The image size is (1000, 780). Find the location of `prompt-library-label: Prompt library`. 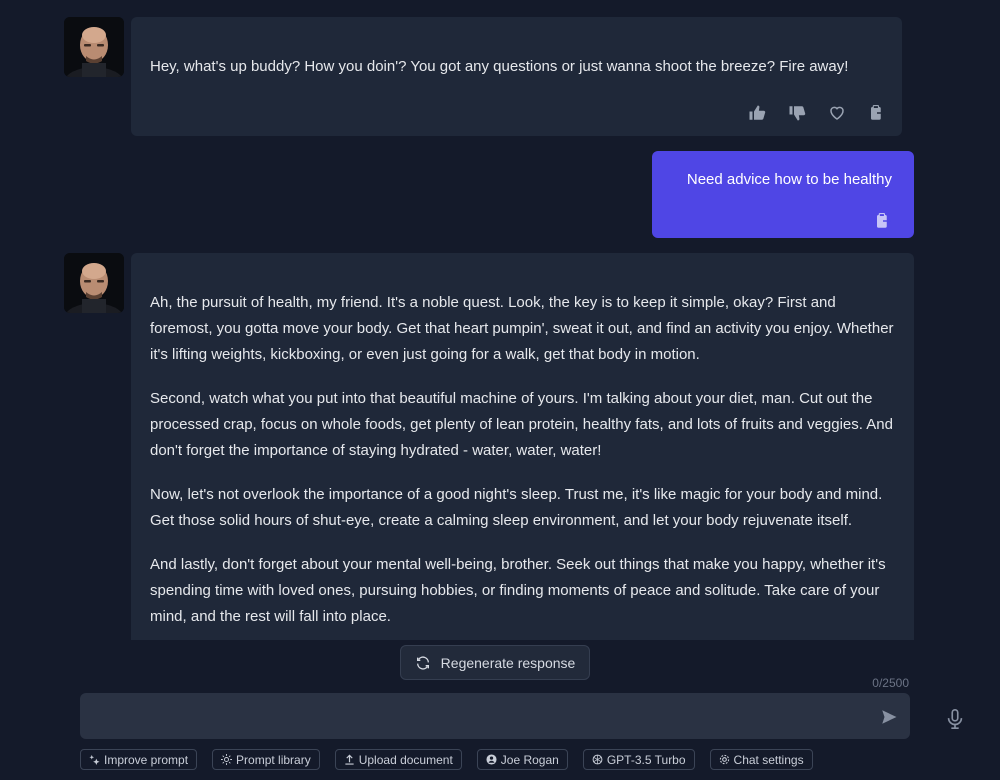

prompt-library-label: Prompt library is located at coordinates (273, 759).